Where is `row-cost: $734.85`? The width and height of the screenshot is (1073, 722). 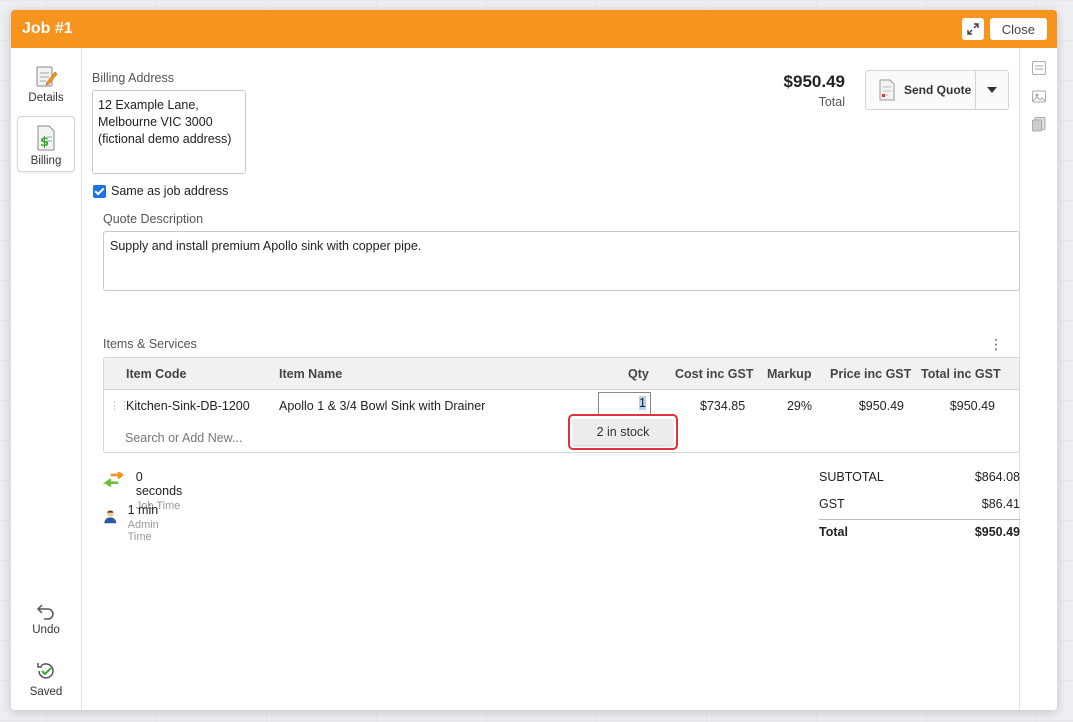
row-cost: $734.85 is located at coordinates (723, 406).